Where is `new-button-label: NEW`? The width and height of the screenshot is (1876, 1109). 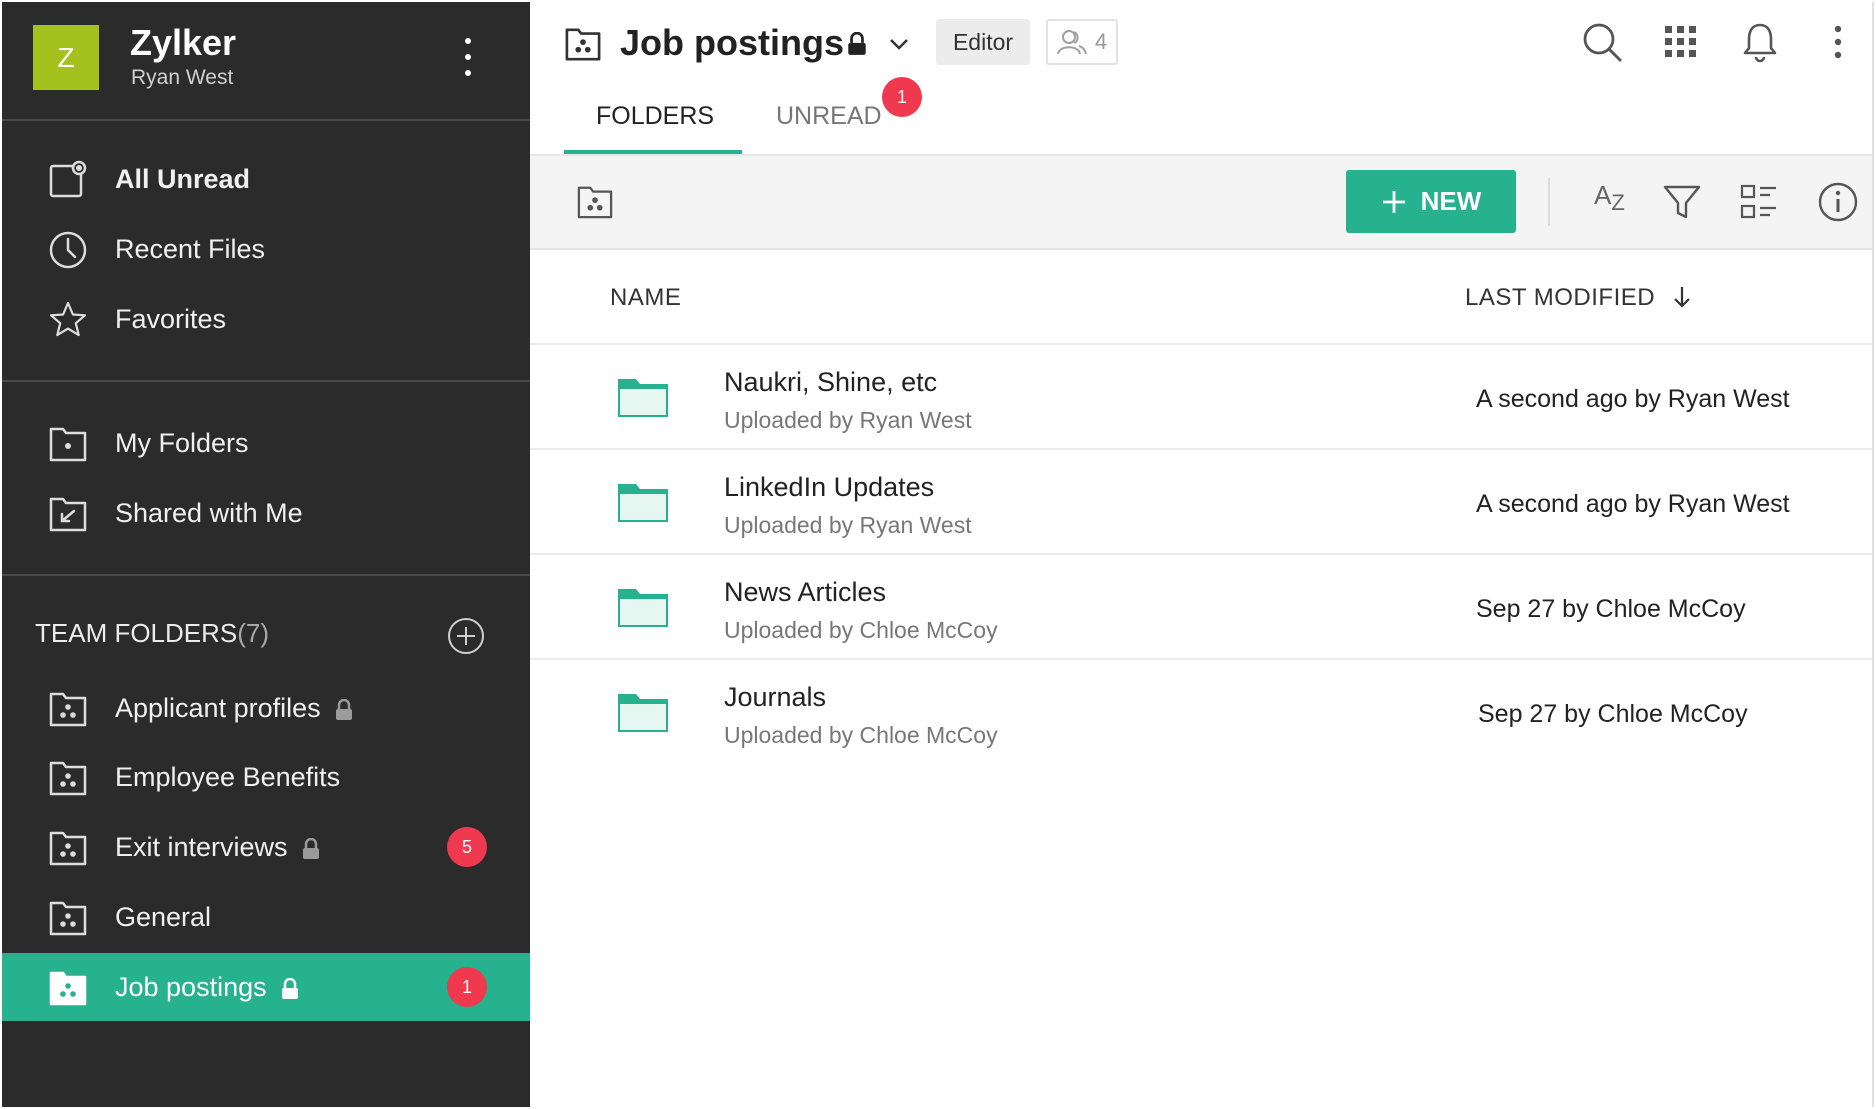 new-button-label: NEW is located at coordinates (1451, 201).